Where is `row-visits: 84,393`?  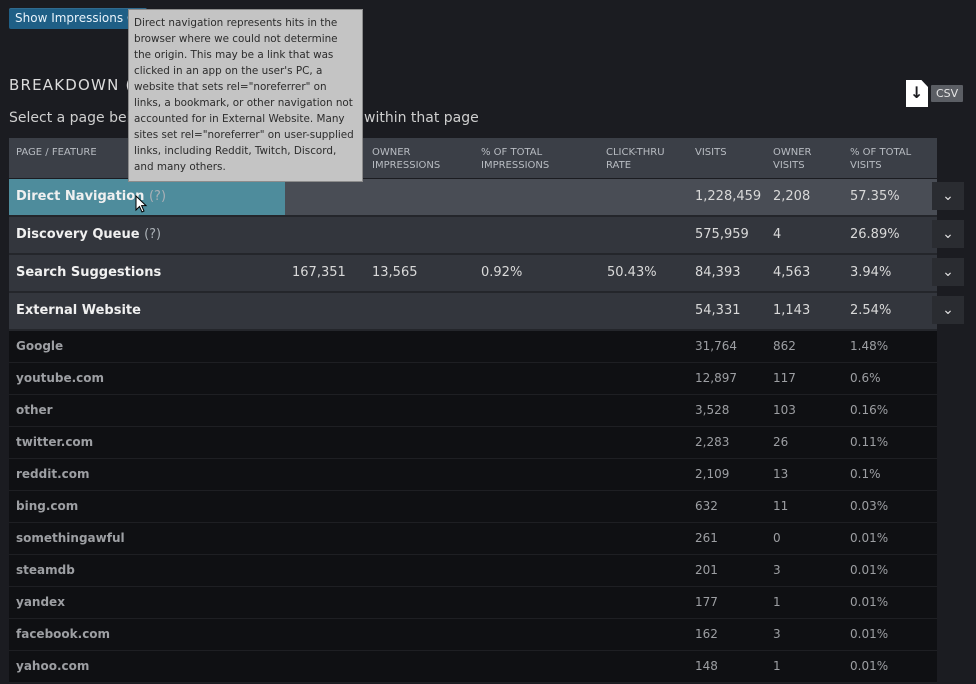 row-visits: 84,393 is located at coordinates (718, 272).